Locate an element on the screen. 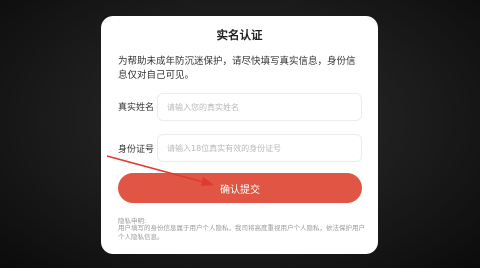  submit-button: 确认提交 is located at coordinates (240, 188).